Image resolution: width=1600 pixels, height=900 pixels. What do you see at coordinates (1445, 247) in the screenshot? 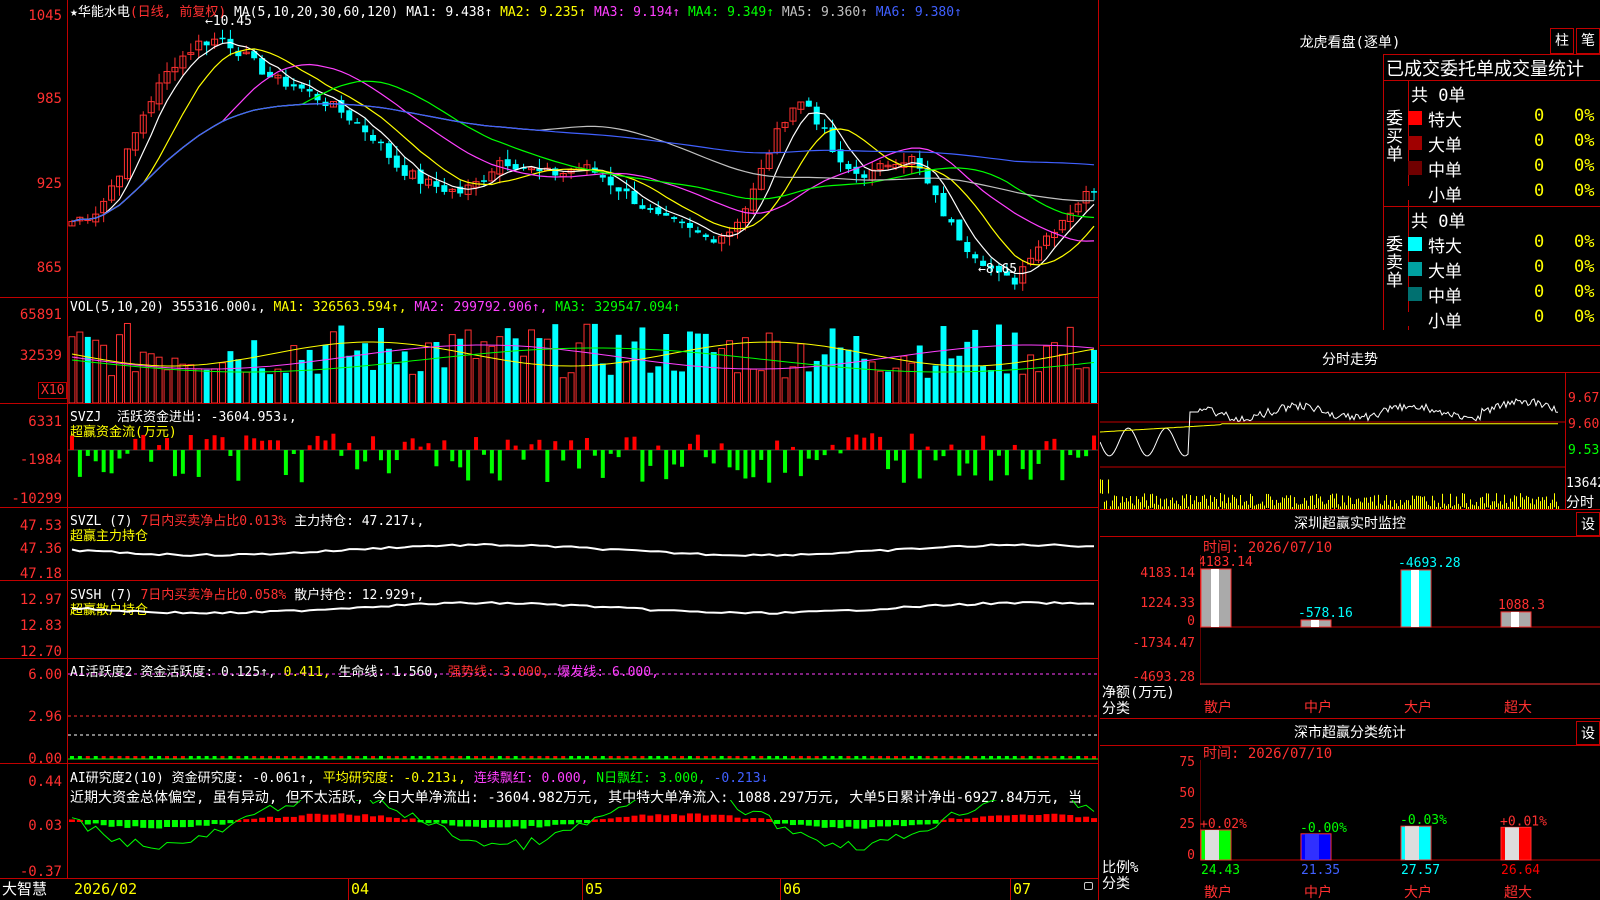
I see `sell-order-name: 特大` at bounding box center [1445, 247].